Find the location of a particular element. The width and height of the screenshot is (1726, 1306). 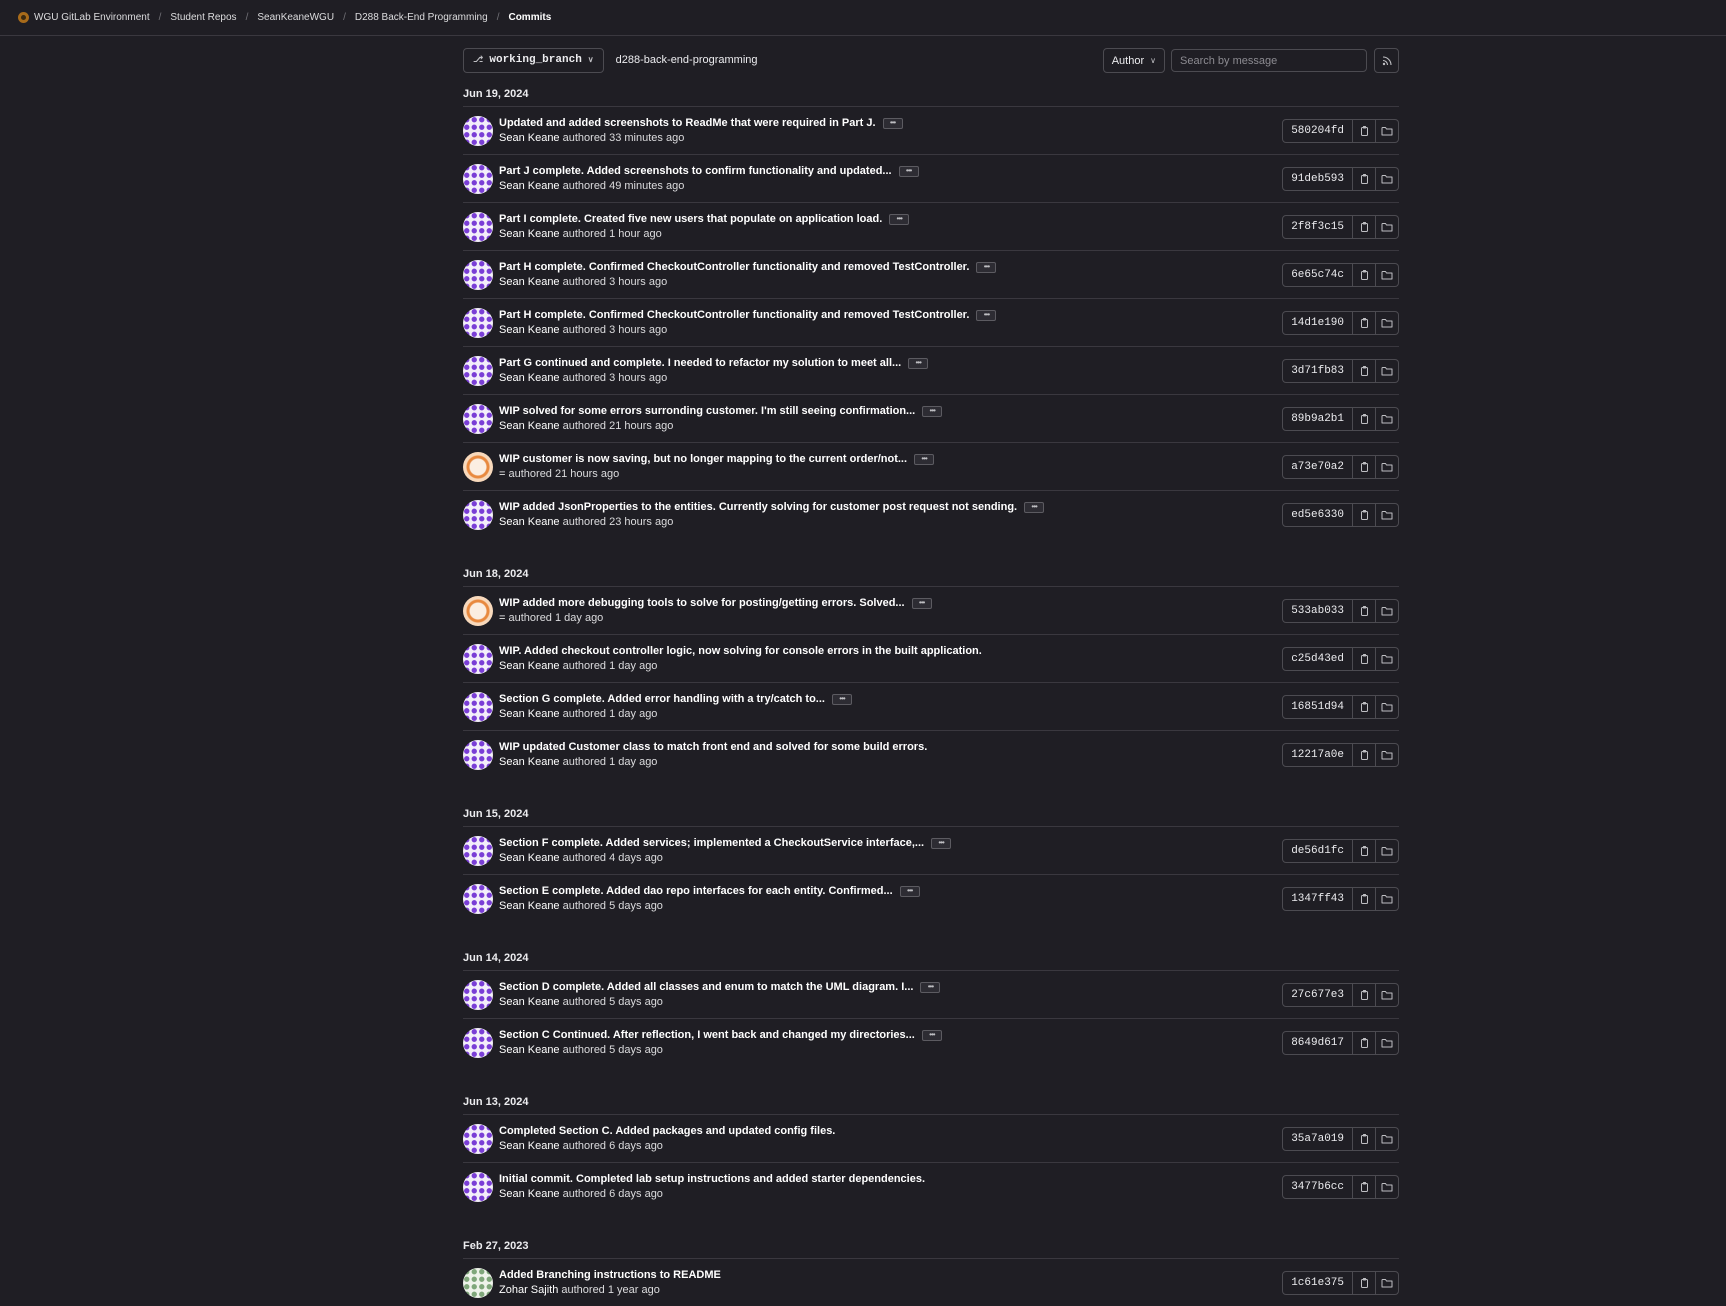

commit-sha-label: 14d1e190 is located at coordinates (1317, 322).